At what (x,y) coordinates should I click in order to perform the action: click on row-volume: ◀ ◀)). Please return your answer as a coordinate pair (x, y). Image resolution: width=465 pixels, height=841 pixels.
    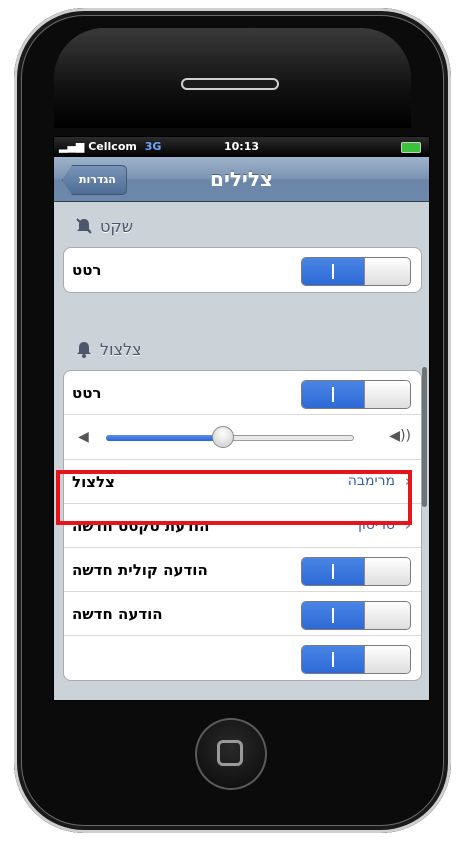
    Looking at the image, I should click on (242, 437).